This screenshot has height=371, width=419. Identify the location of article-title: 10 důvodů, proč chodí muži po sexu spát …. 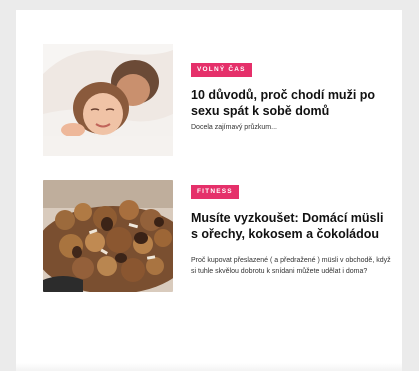
(292, 103).